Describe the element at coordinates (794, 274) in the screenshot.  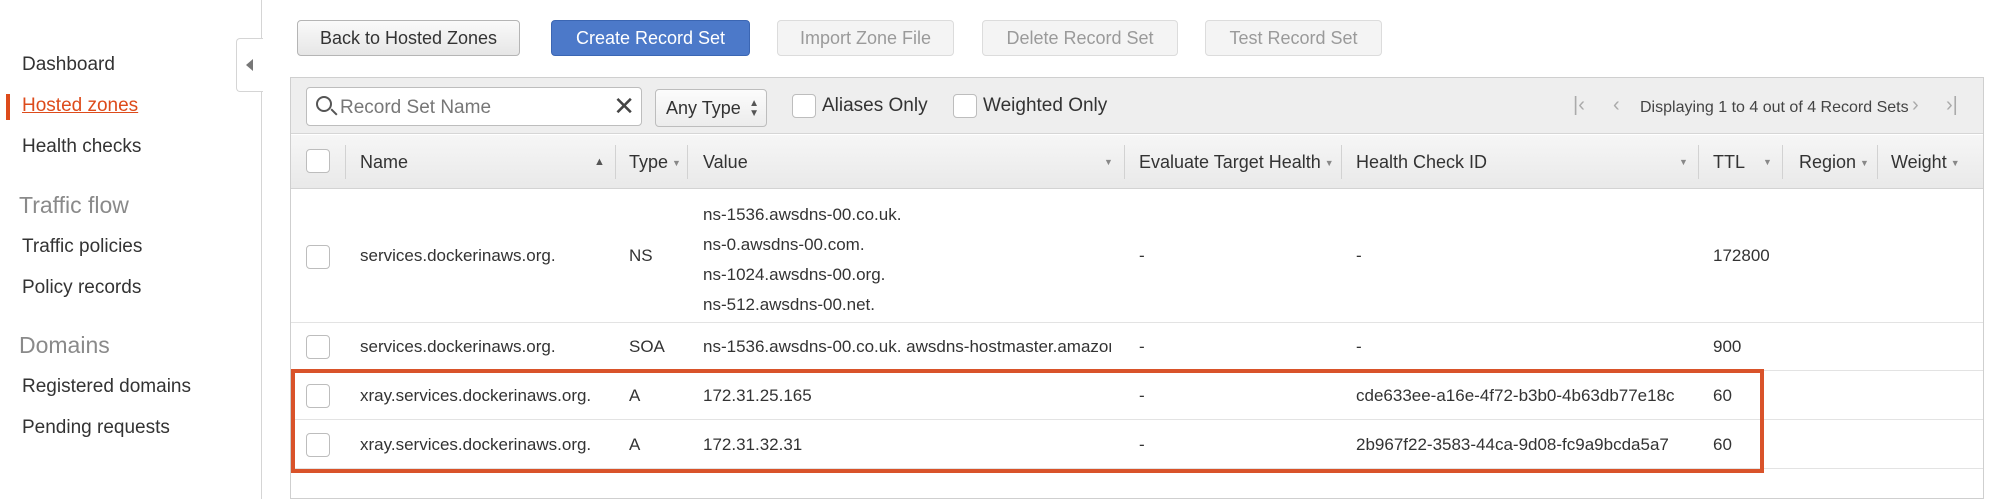
I see `record-value-line: ns-1024.awsdns-00.org.` at that location.